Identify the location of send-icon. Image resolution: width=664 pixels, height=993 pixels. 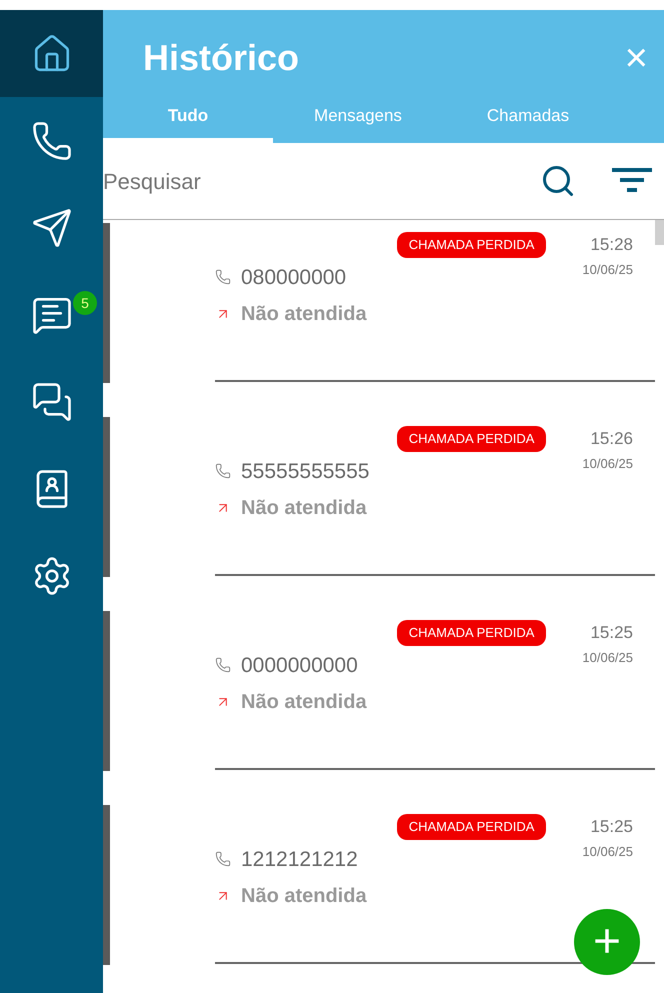
(51, 227).